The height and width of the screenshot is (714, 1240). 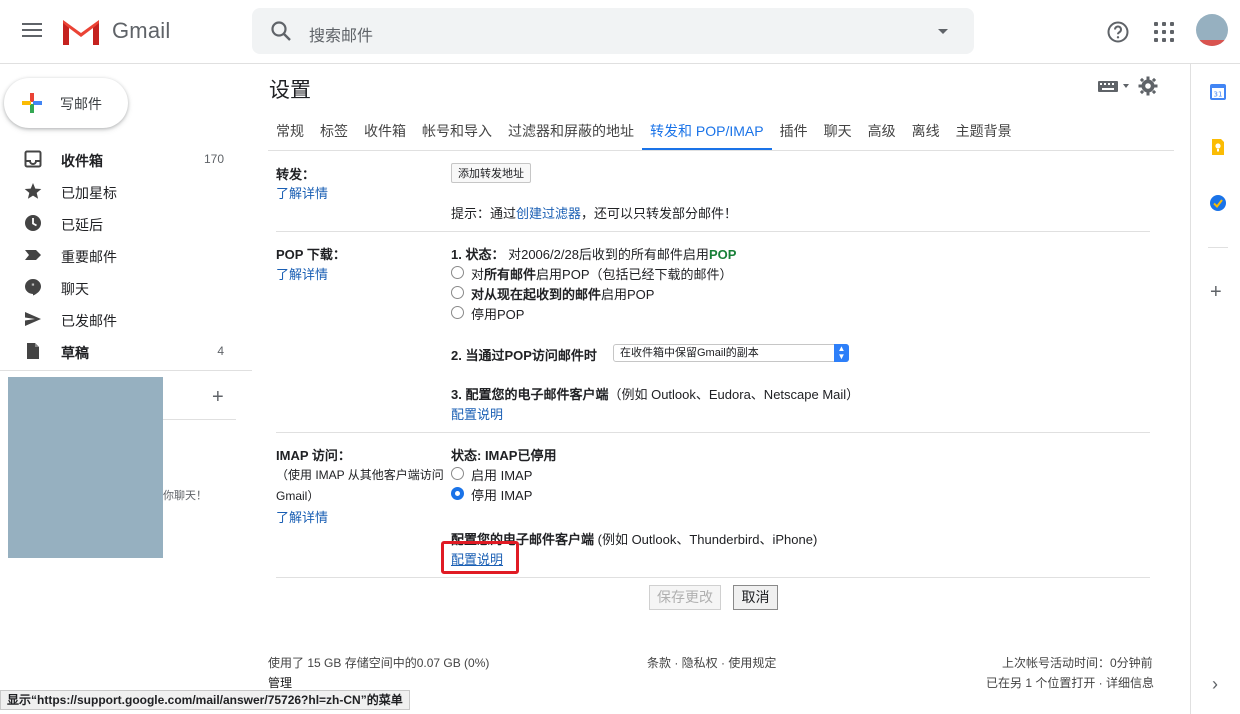 What do you see at coordinates (360, 475) in the screenshot?
I see `imap-desc-line1: （使用 IMAP 从其他客户端访问` at bounding box center [360, 475].